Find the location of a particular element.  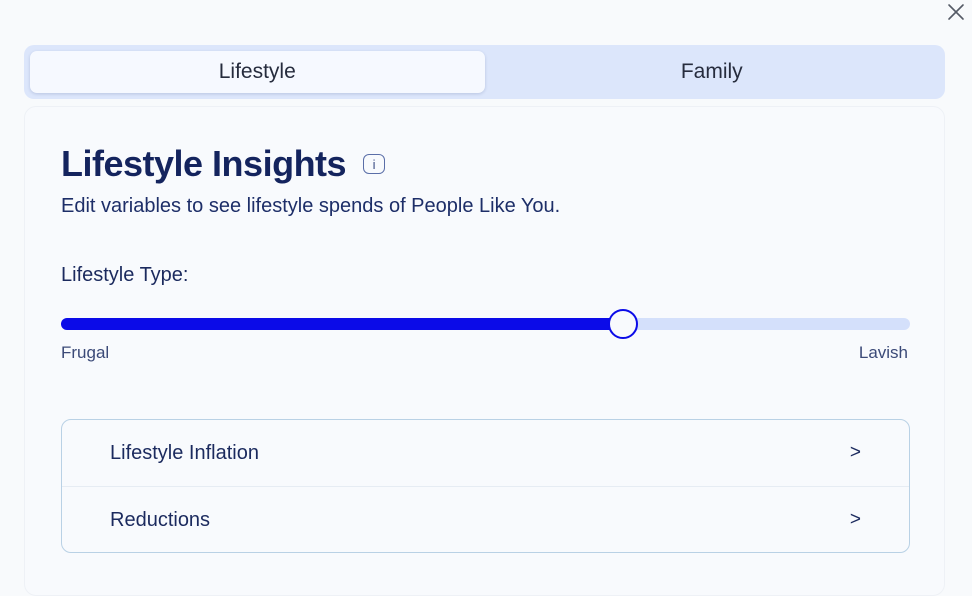

slider-fill is located at coordinates (342, 324).